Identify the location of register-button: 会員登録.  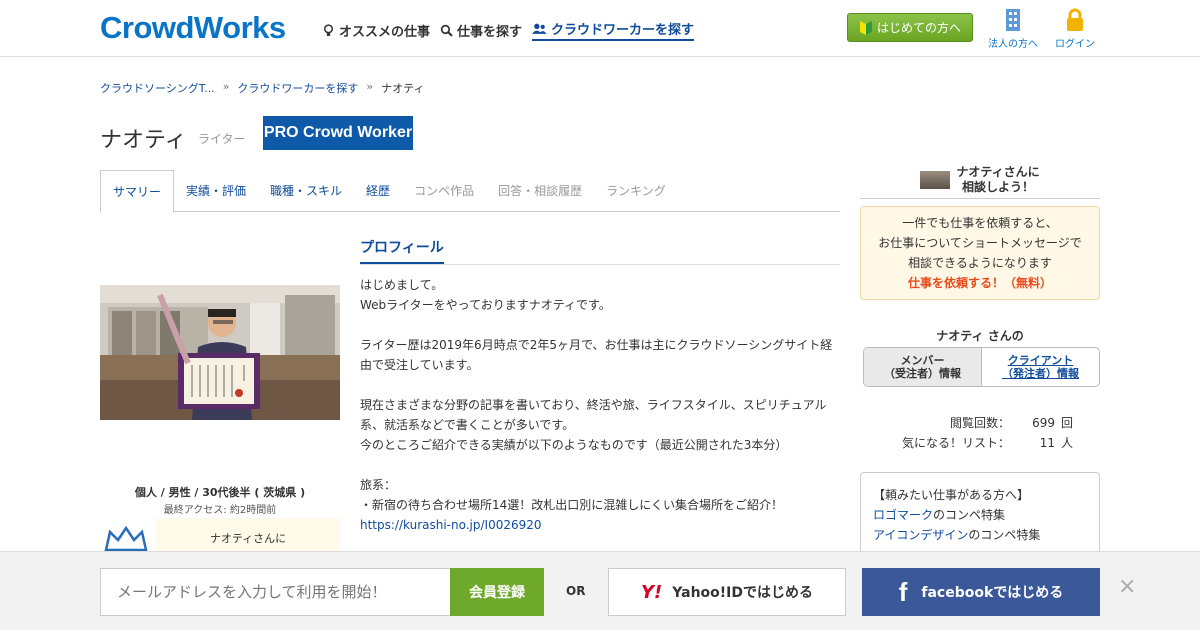
(497, 592).